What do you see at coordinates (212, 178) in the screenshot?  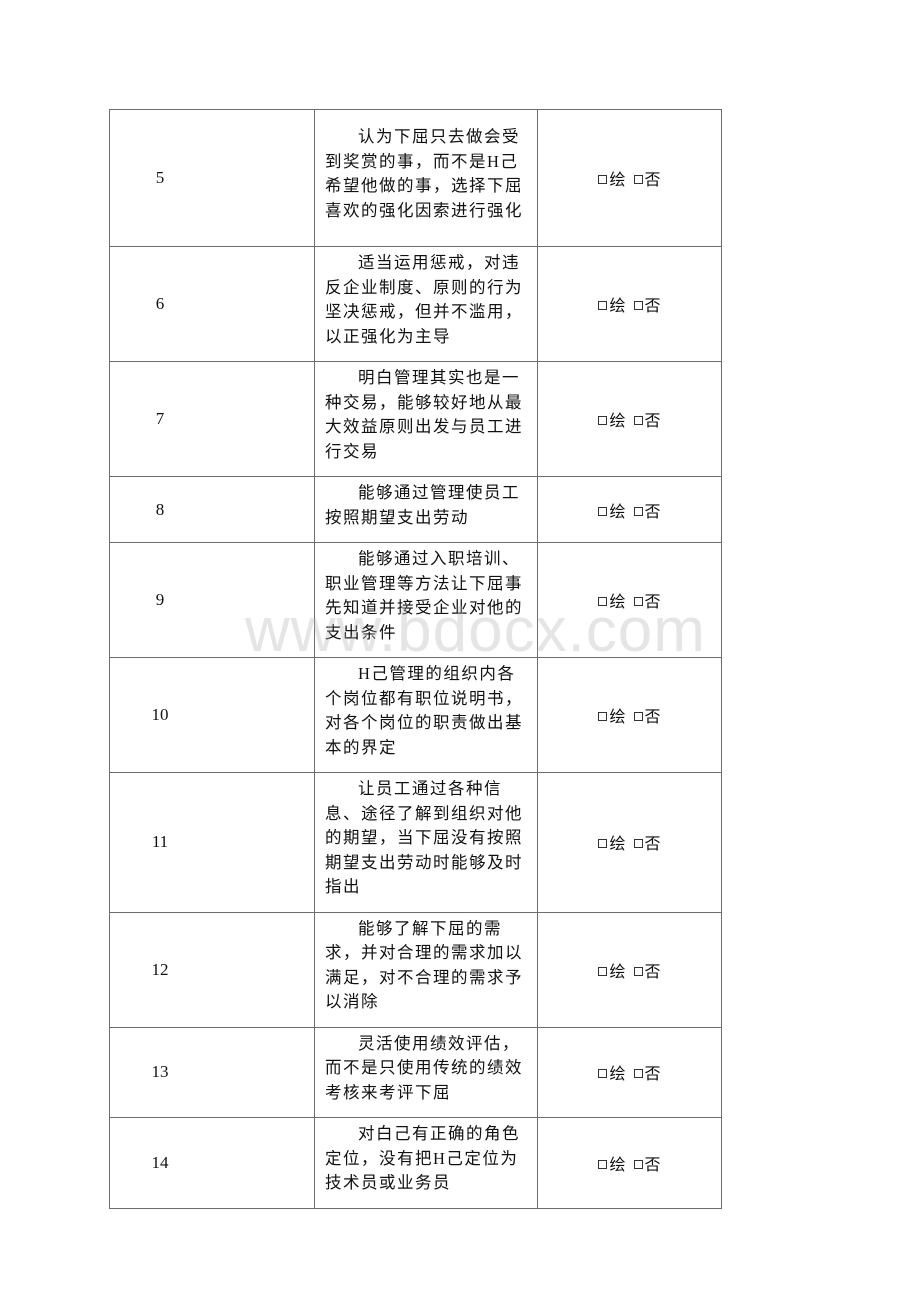 I see `item-number-cell: 5` at bounding box center [212, 178].